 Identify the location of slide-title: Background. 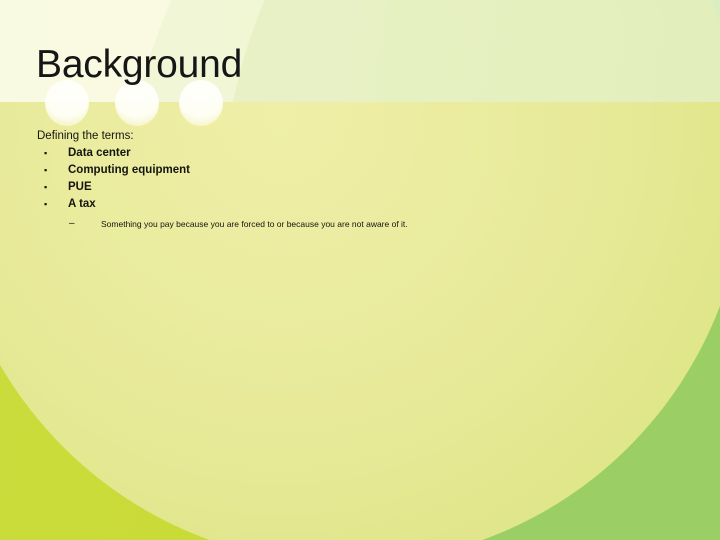
(139, 64).